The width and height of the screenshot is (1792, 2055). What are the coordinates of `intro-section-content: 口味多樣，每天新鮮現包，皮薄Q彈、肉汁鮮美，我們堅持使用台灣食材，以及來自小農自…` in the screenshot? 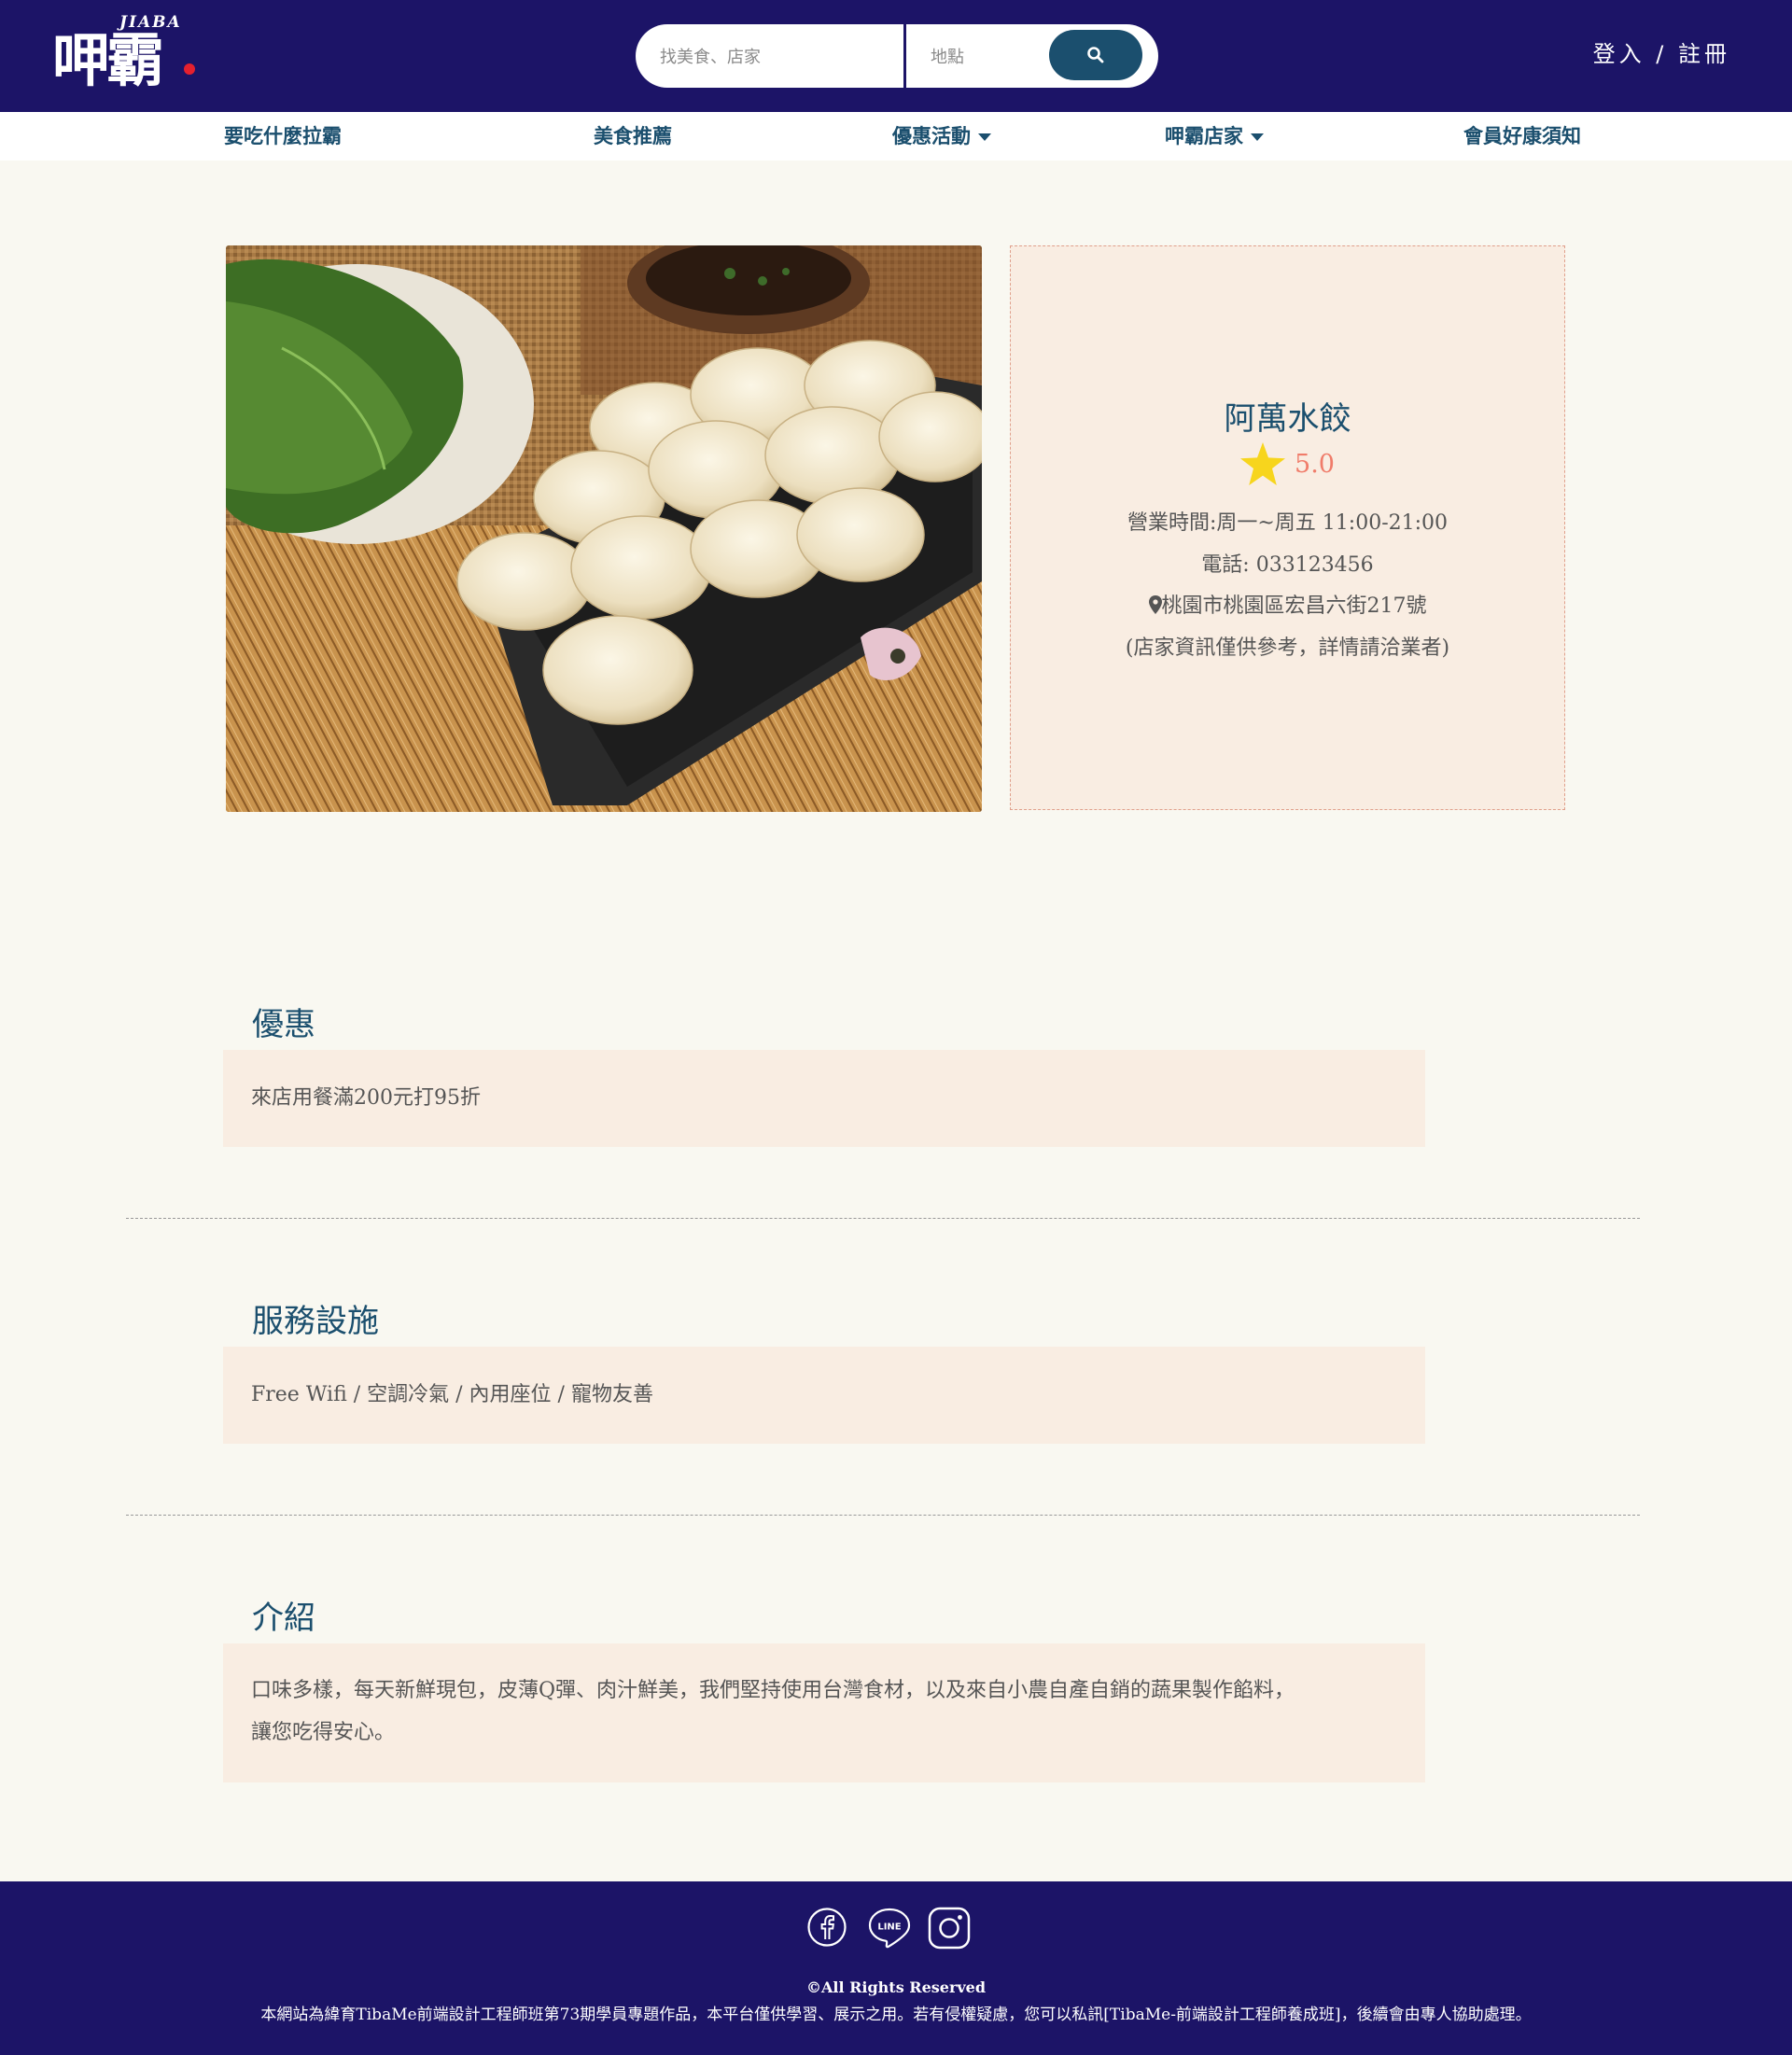 It's located at (824, 1712).